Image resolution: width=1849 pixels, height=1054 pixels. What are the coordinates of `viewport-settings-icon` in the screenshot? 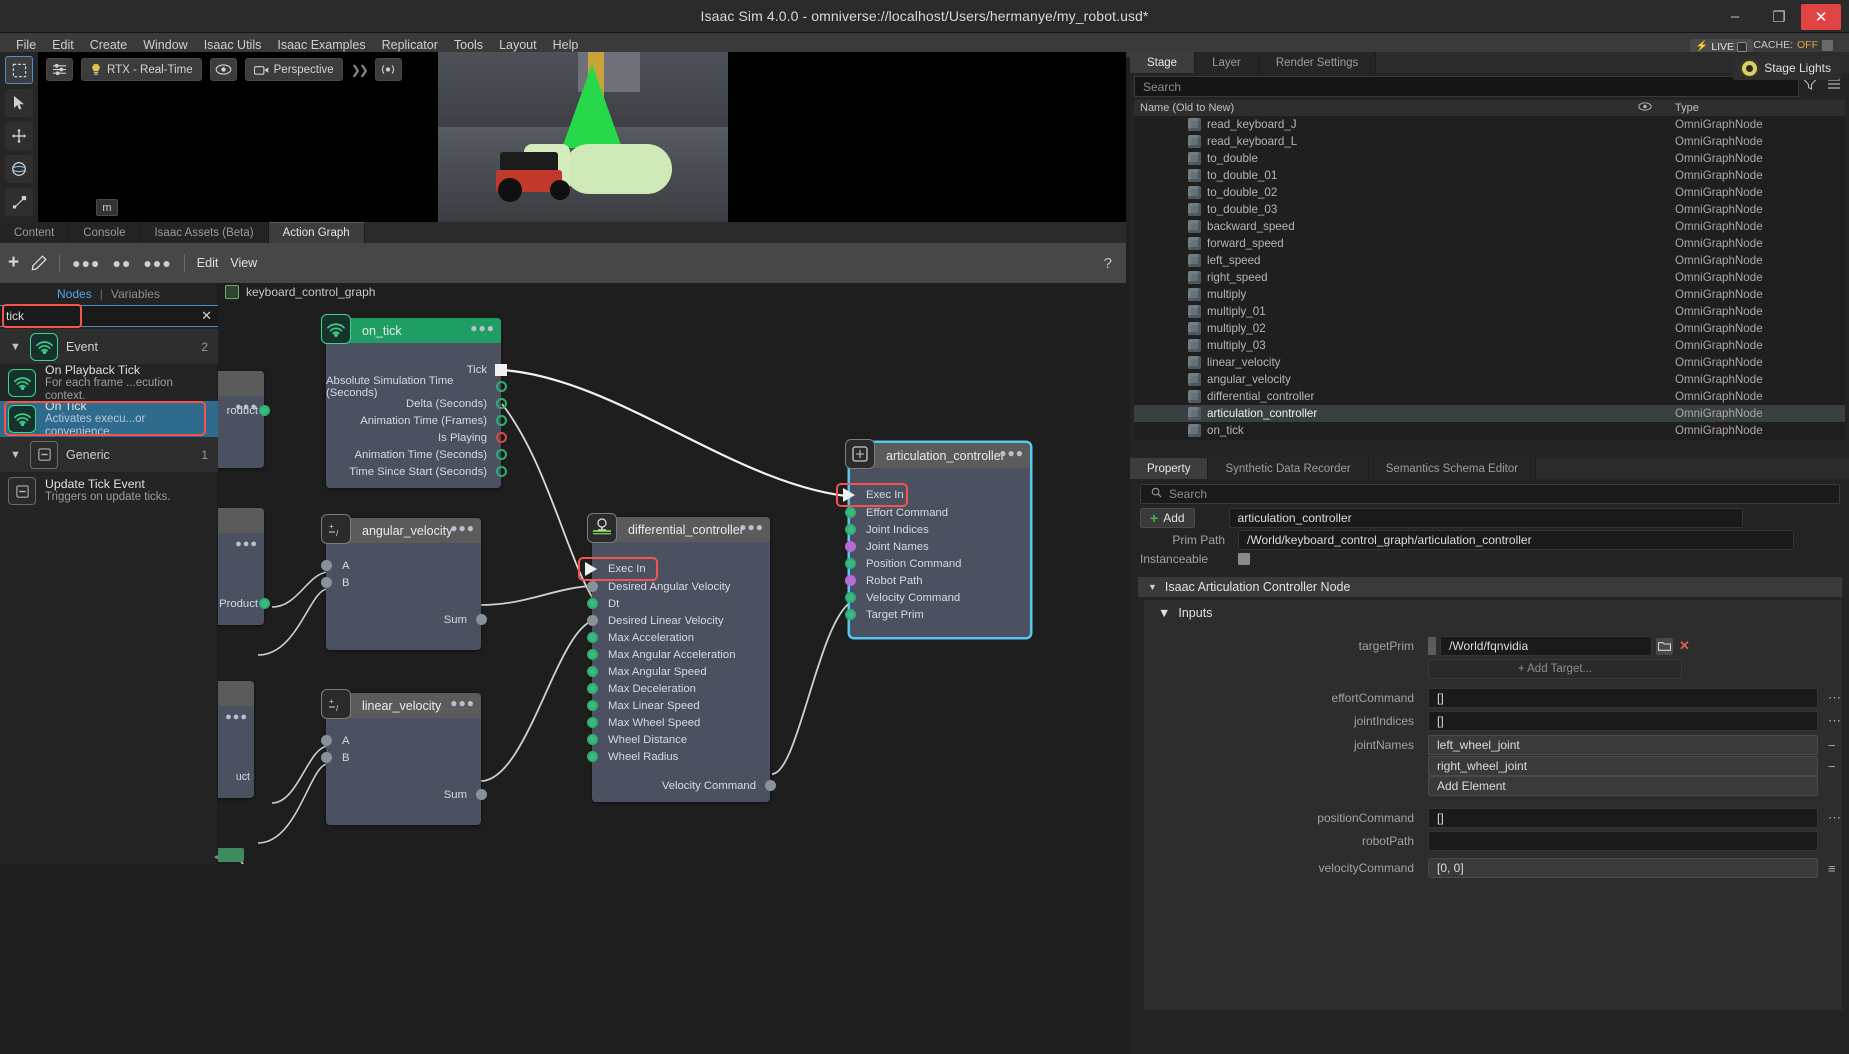 It's located at (59, 69).